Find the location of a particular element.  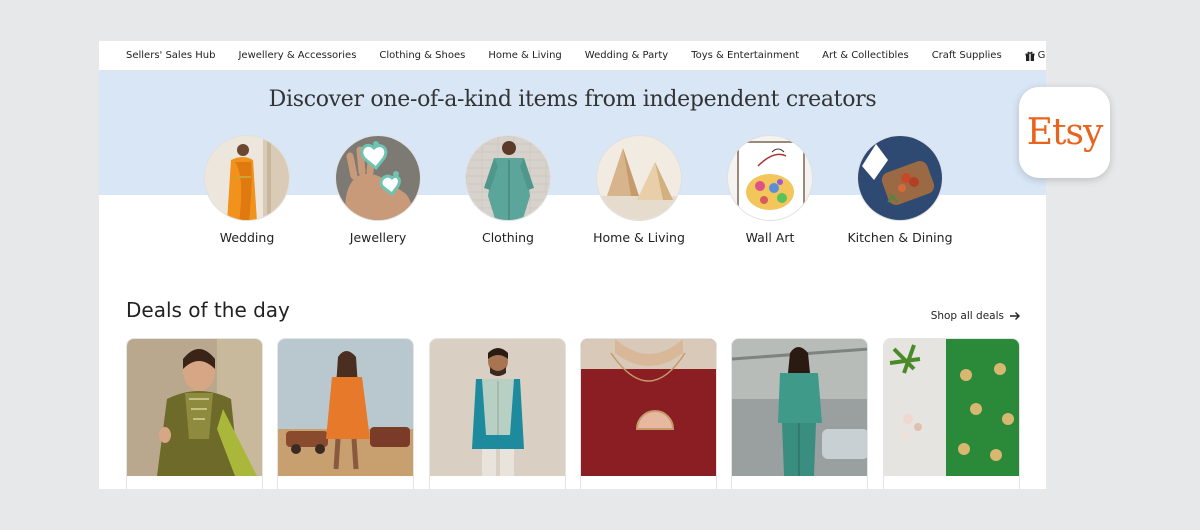

nav-item-wedding-party: Wedding & Party is located at coordinates (626, 55).